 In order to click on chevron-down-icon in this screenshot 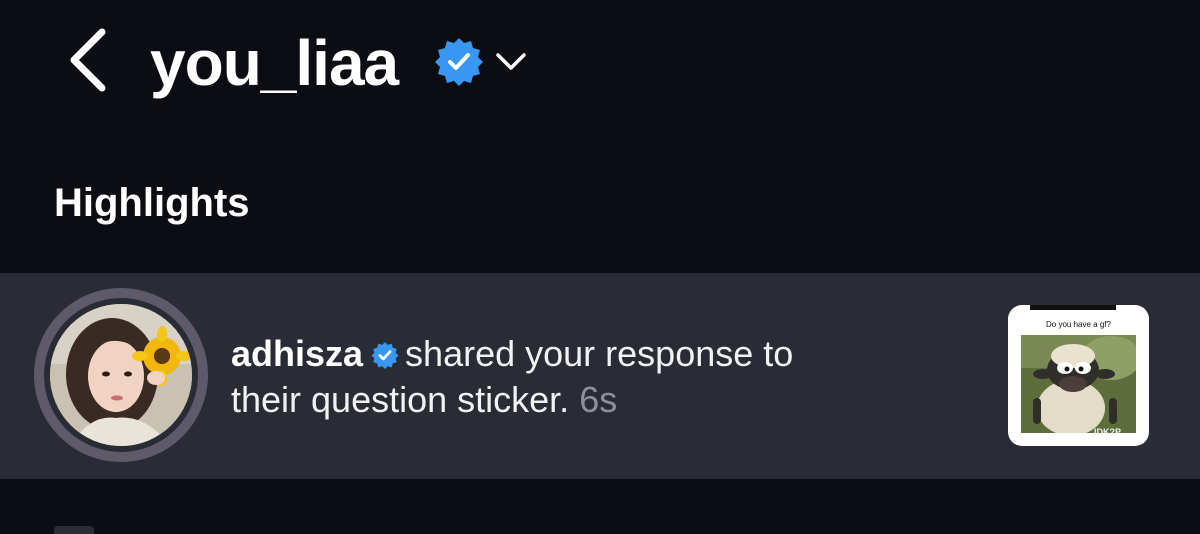, I will do `click(511, 61)`.